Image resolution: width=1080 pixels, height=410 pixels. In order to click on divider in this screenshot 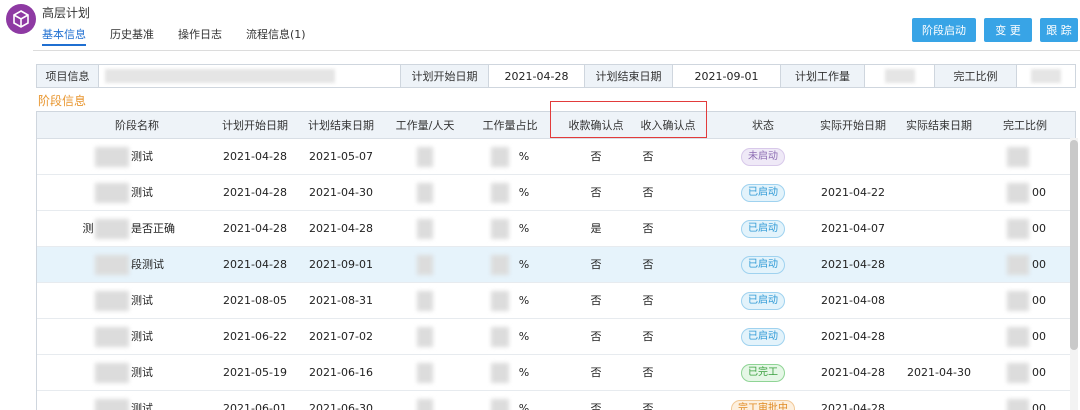, I will do `click(556, 50)`.